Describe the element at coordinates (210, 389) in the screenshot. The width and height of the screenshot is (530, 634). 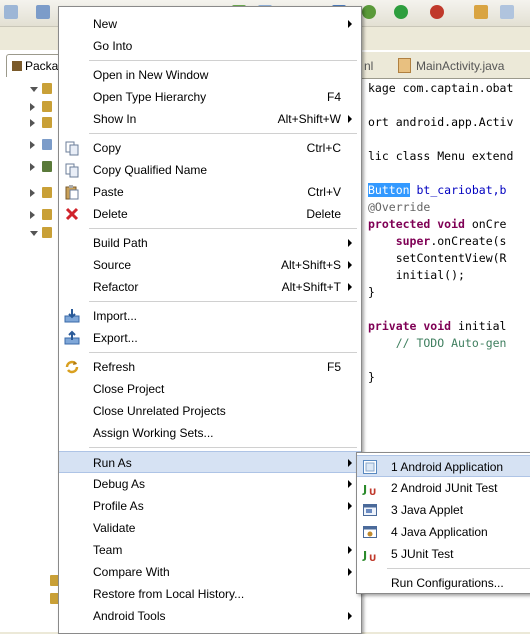
I see `menu-item-close-project: Close Project` at that location.